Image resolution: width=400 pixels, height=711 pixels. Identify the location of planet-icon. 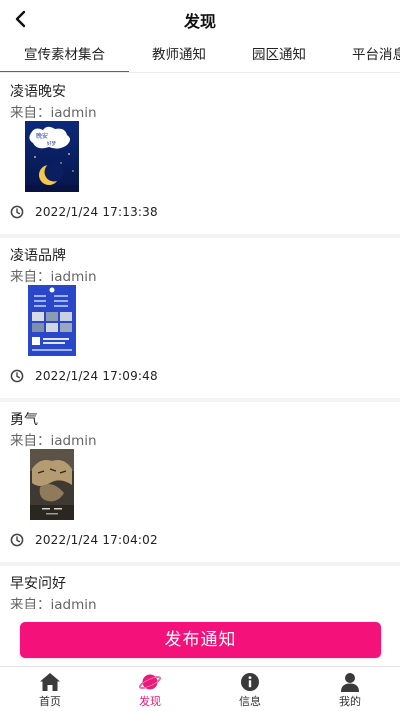
(150, 682).